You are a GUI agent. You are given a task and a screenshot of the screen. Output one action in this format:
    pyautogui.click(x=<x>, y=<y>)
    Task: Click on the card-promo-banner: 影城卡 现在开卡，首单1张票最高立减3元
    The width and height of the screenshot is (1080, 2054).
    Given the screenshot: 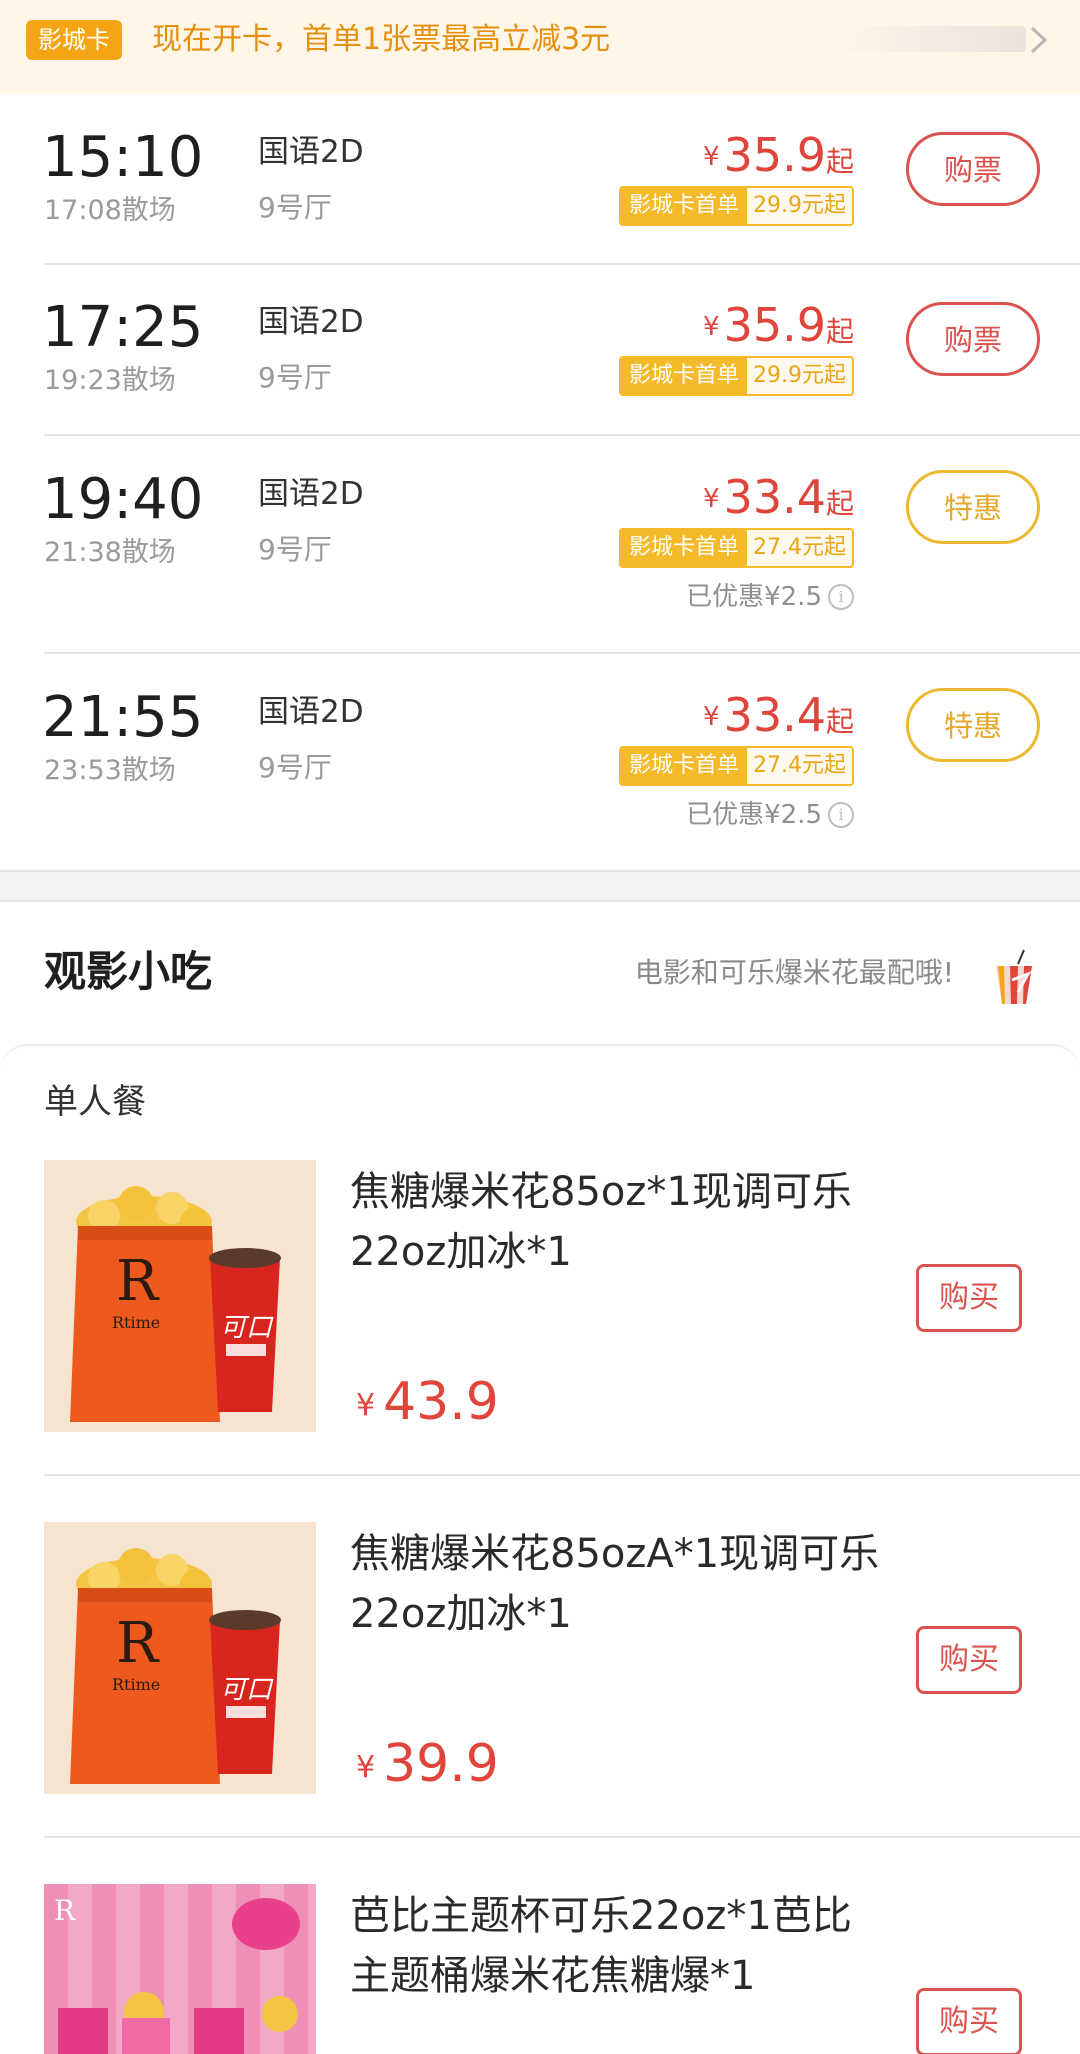 What is the action you would take?
    pyautogui.click(x=540, y=47)
    